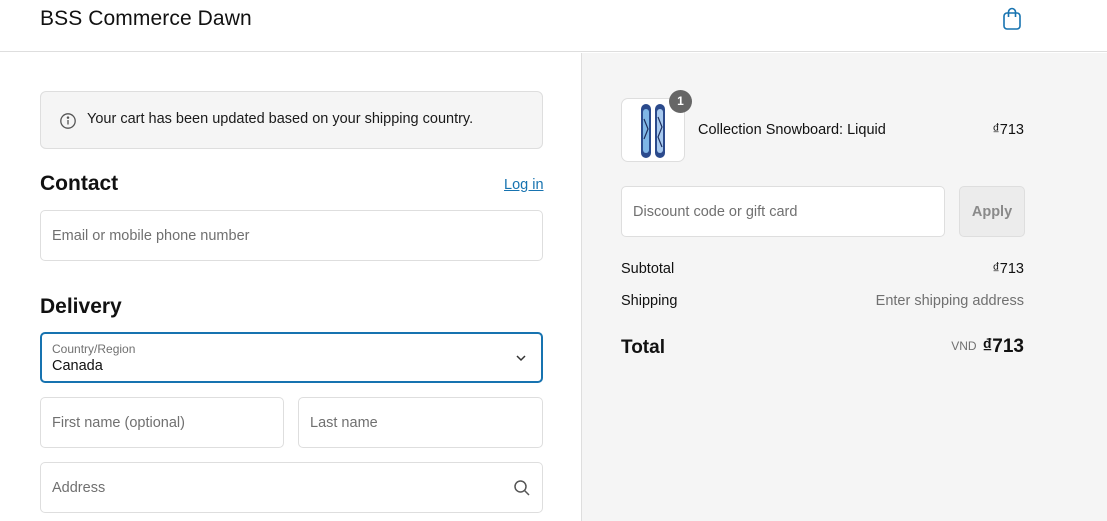 This screenshot has height=521, width=1107. Describe the element at coordinates (643, 347) in the screenshot. I see `total-label: Total` at that location.